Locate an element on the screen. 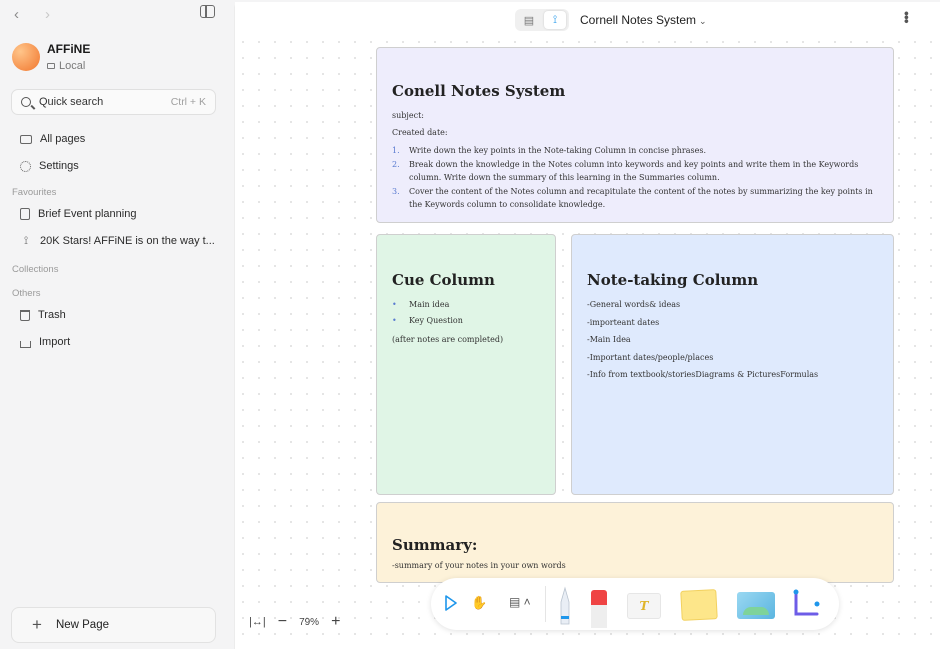 The height and width of the screenshot is (649, 940). sidebar-toggle-icon is located at coordinates (207, 11).